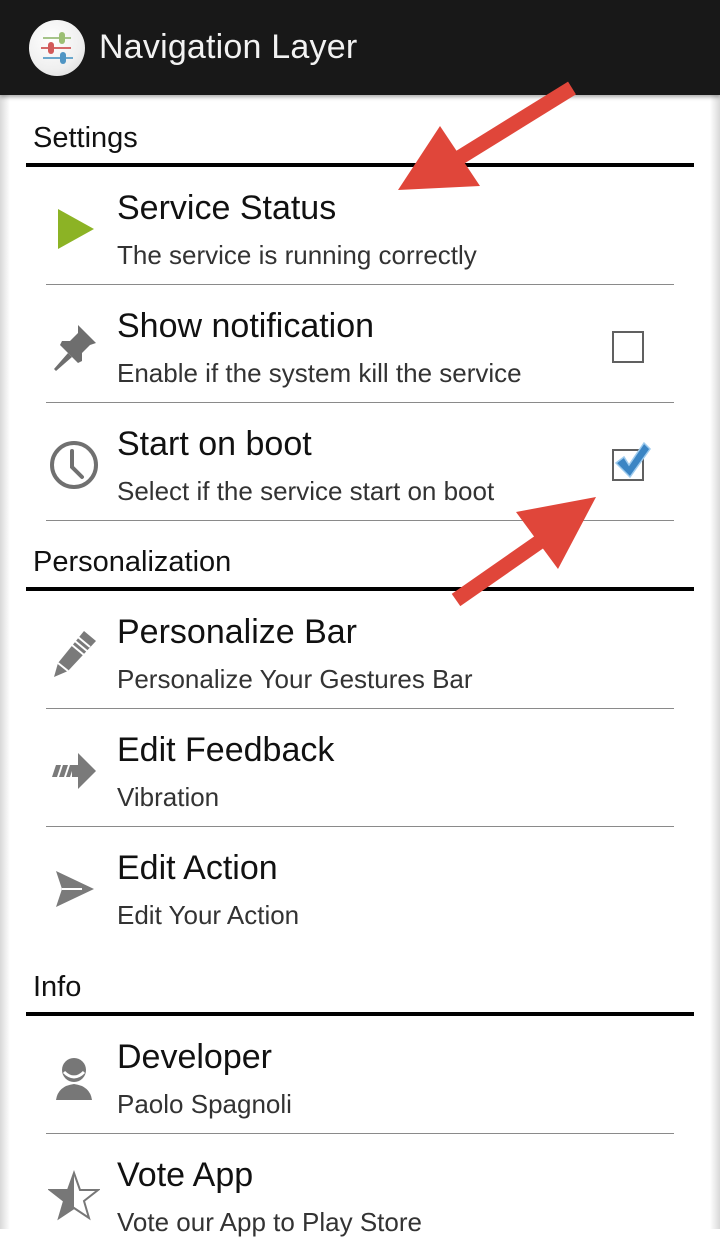 Image resolution: width=720 pixels, height=1251 pixels. I want to click on right-edge-shadow, so click(715, 662).